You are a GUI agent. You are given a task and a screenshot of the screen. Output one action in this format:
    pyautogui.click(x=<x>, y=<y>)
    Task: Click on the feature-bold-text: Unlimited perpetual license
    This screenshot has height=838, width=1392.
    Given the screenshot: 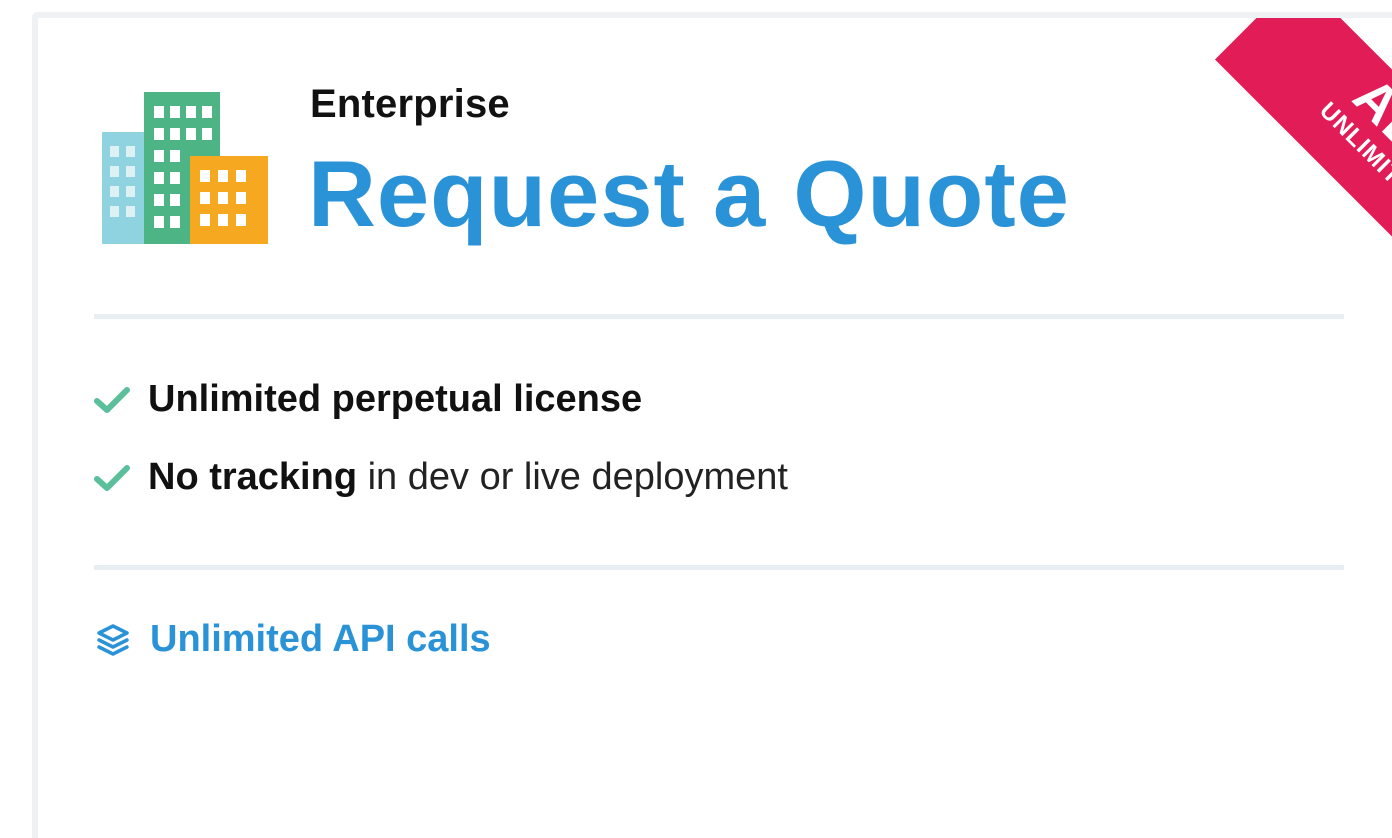 What is the action you would take?
    pyautogui.click(x=395, y=399)
    